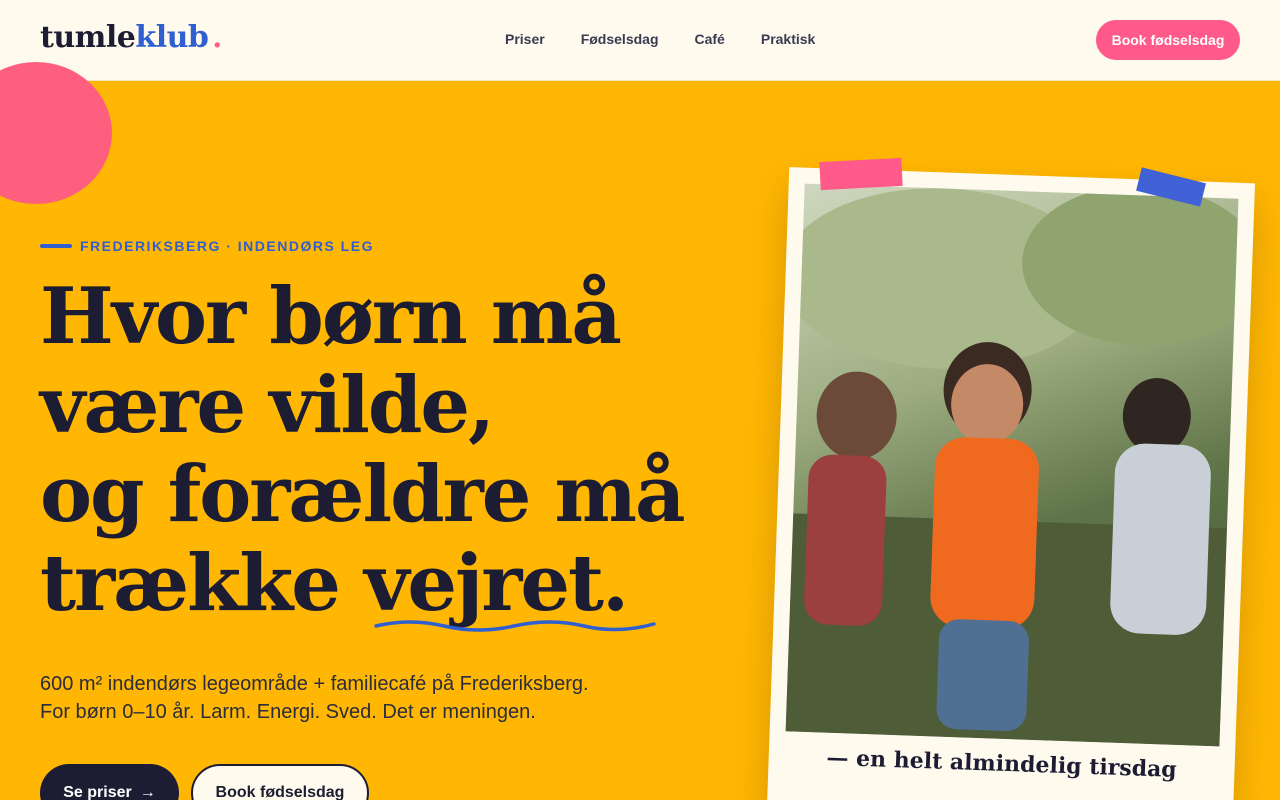 This screenshot has width=1280, height=800. I want to click on headline-line-2: være vilde,, so click(267, 405).